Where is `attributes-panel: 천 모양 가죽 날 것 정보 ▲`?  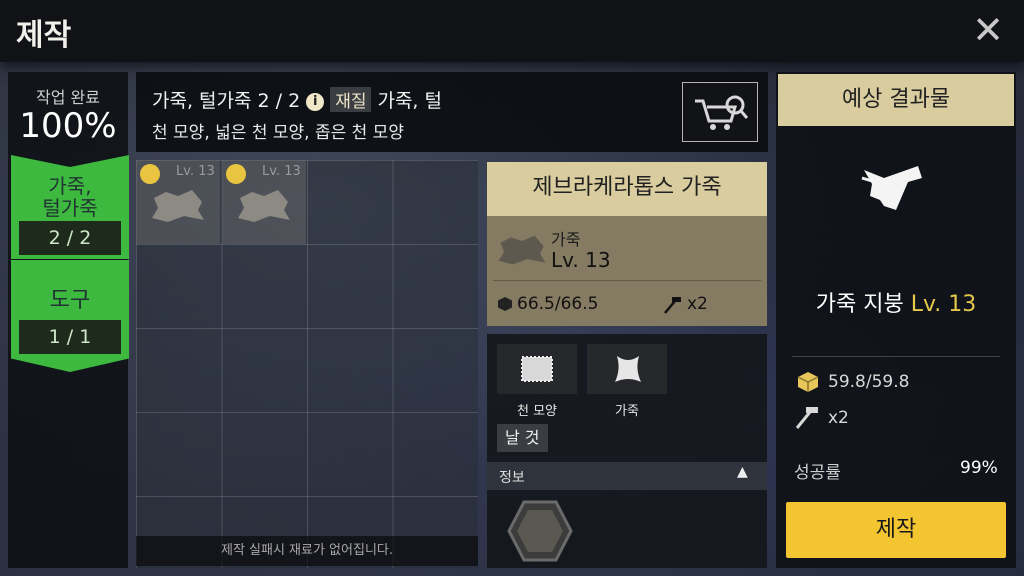
attributes-panel: 천 모양 가죽 날 것 정보 ▲ is located at coordinates (627, 451).